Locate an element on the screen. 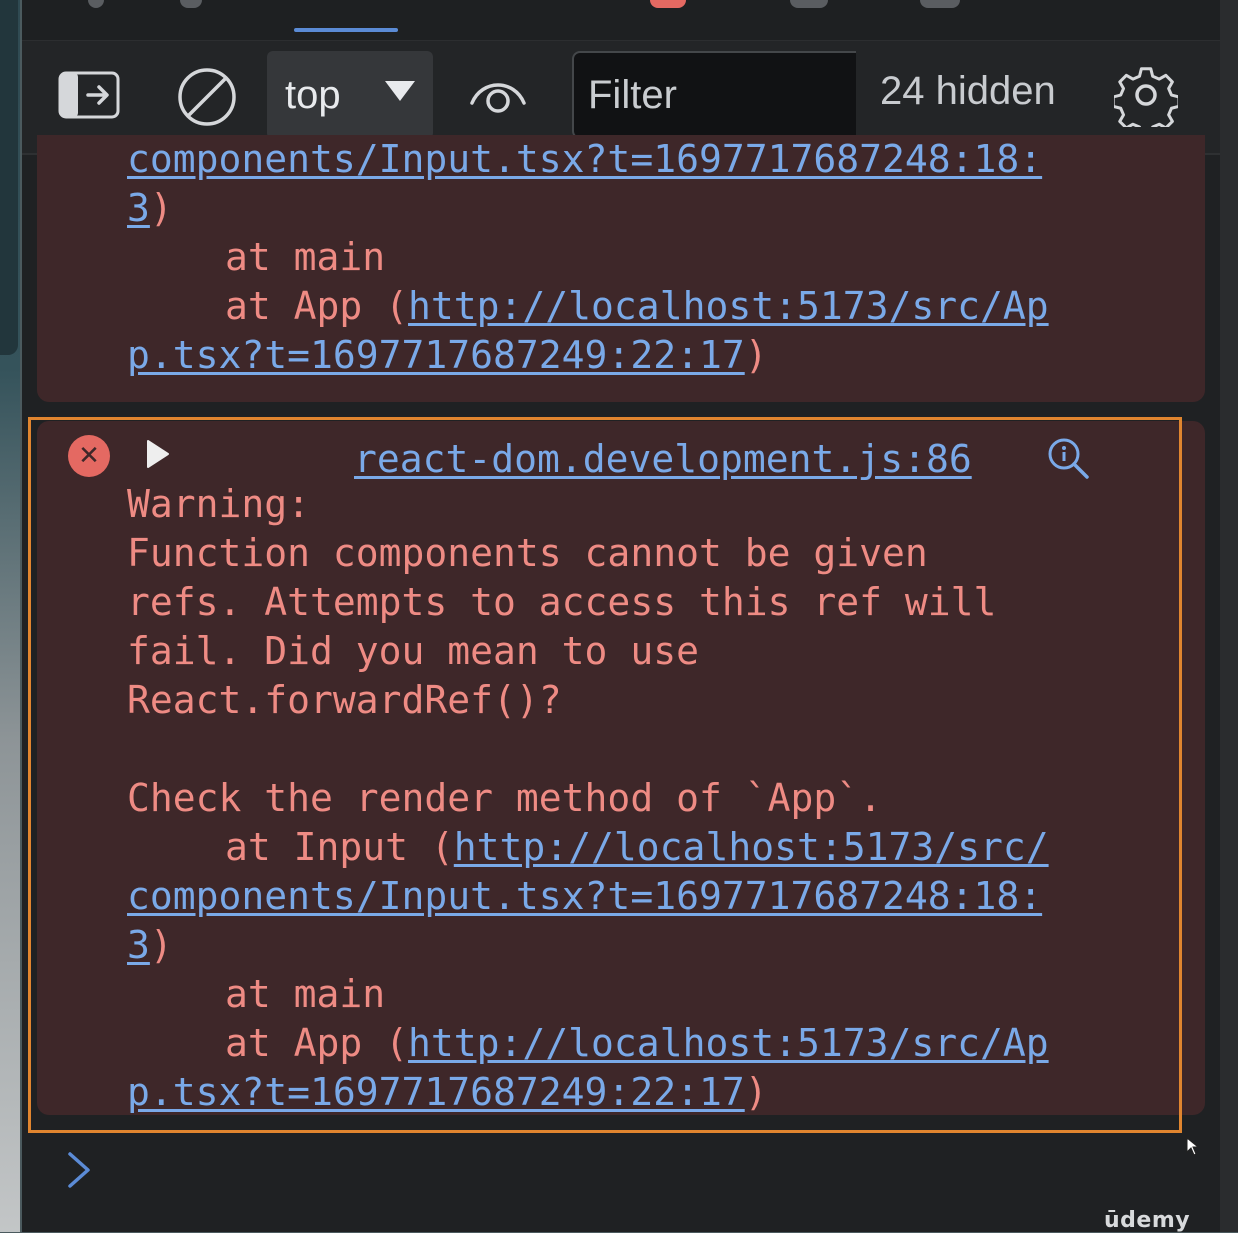 This screenshot has width=1238, height=1233. console-settings-button is located at coordinates (1146, 95).